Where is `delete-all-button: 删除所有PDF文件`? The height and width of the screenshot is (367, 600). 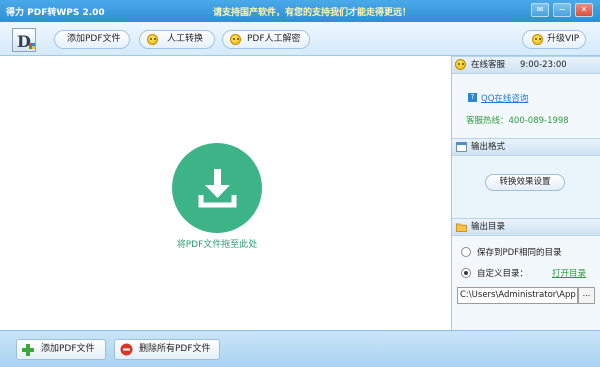 delete-all-button: 删除所有PDF文件 is located at coordinates (167, 349).